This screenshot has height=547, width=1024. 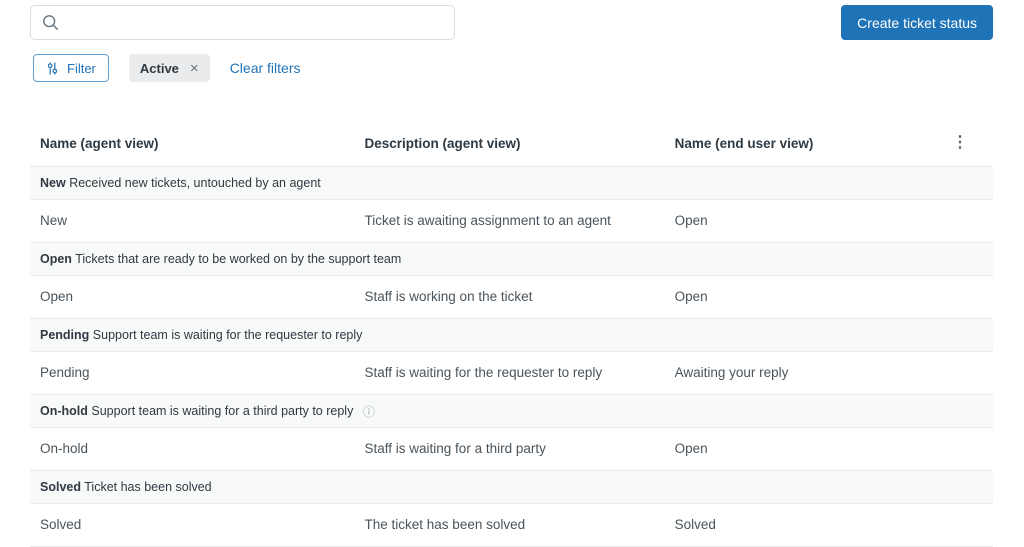 I want to click on group-header-solved: Solved Ticket has been solved, so click(x=511, y=487).